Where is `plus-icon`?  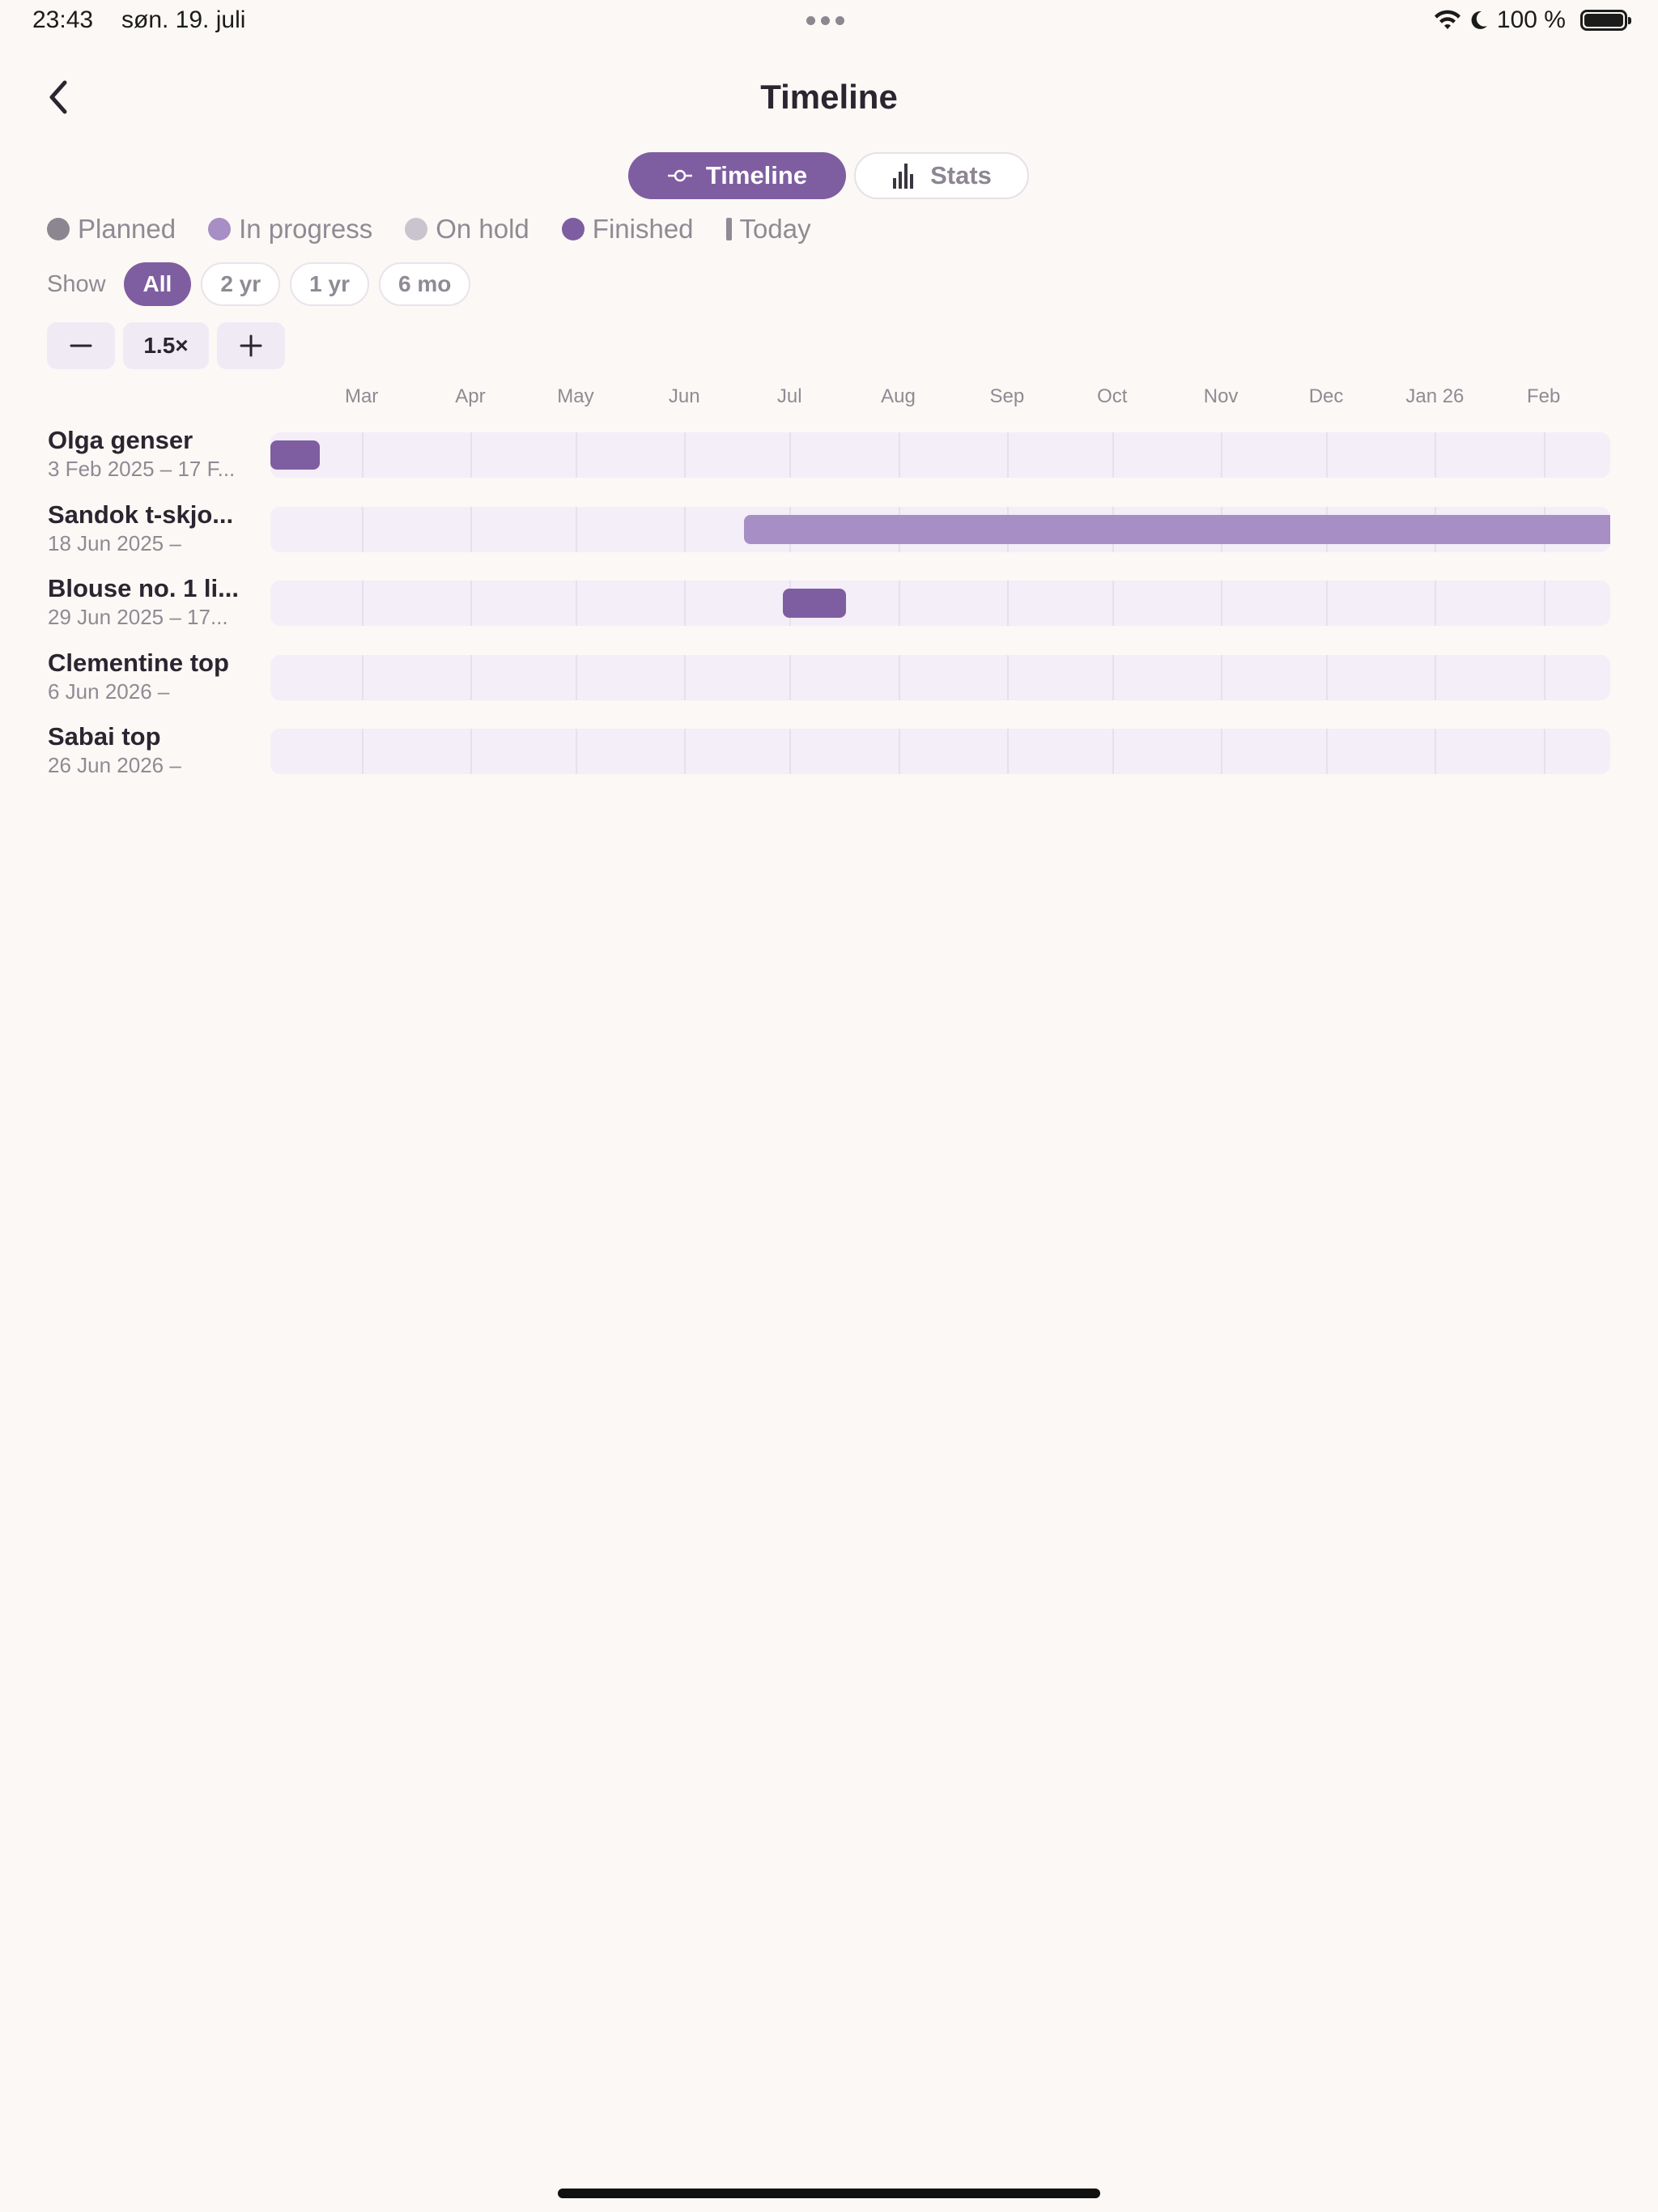 plus-icon is located at coordinates (251, 345).